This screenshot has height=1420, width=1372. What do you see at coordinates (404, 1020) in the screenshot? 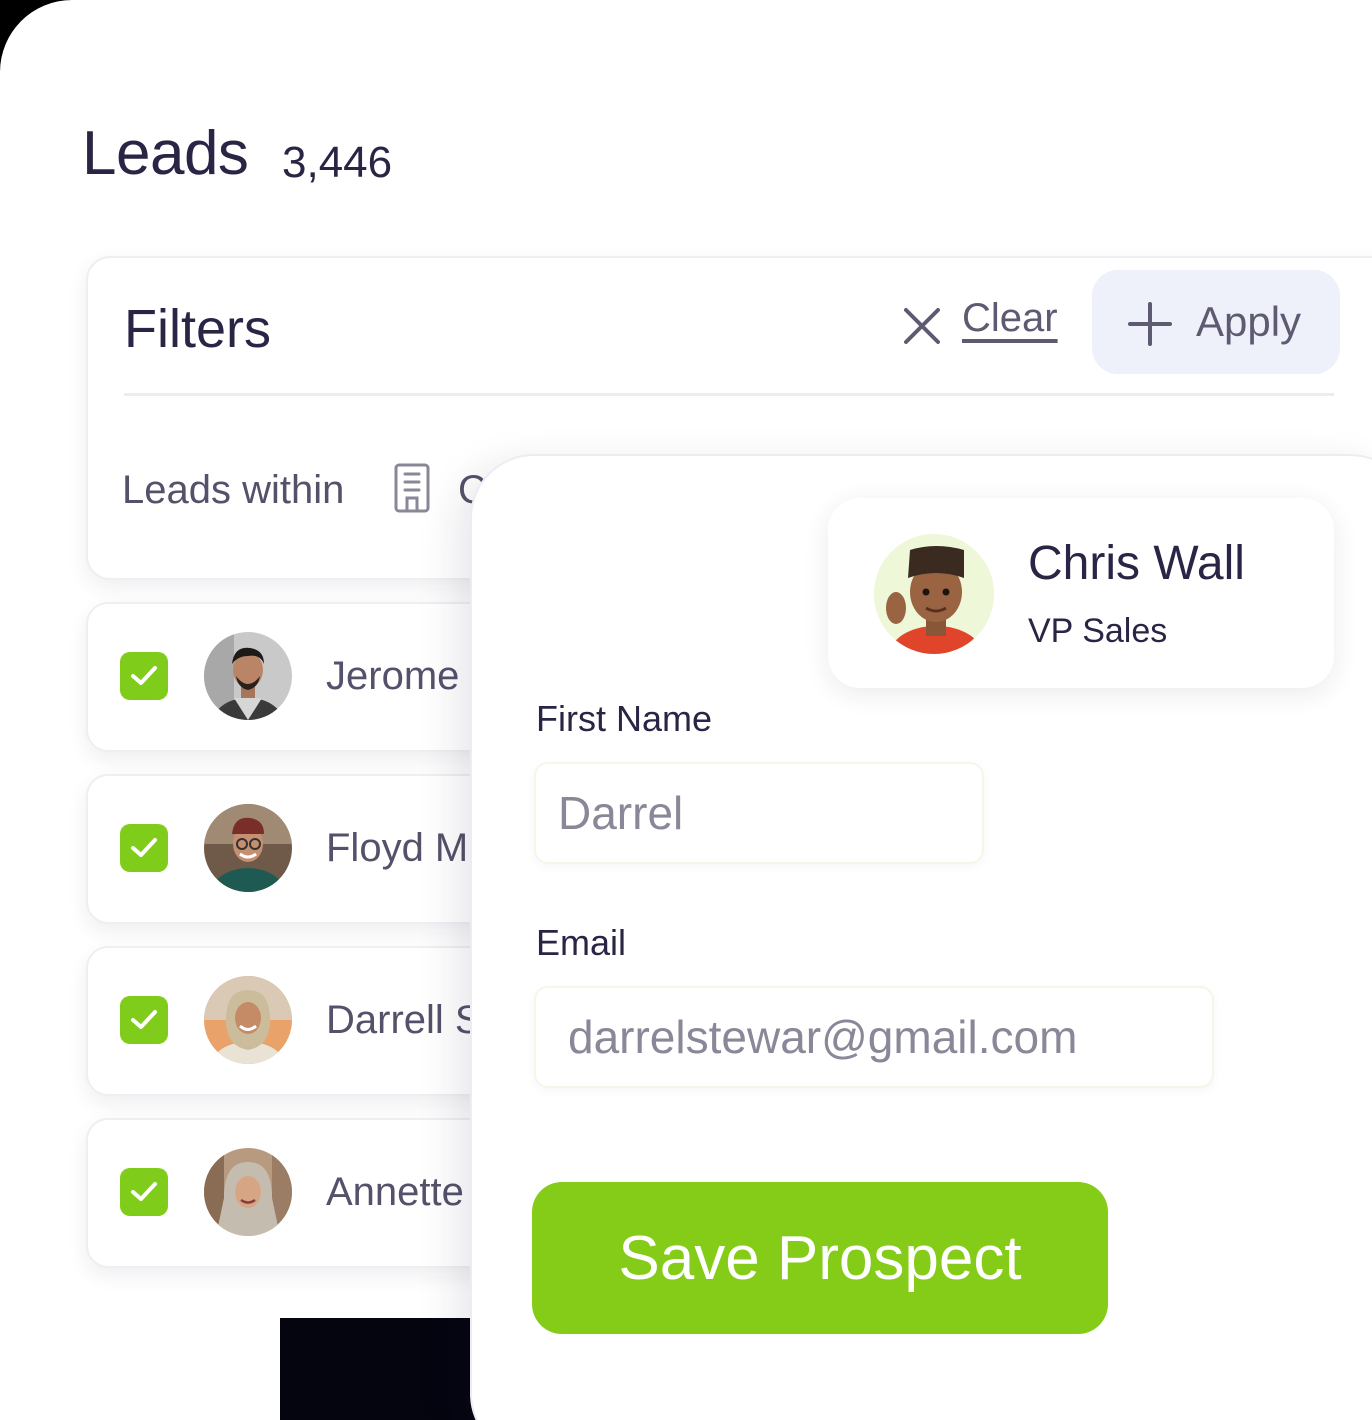
I see `lead-name: Darrell S` at bounding box center [404, 1020].